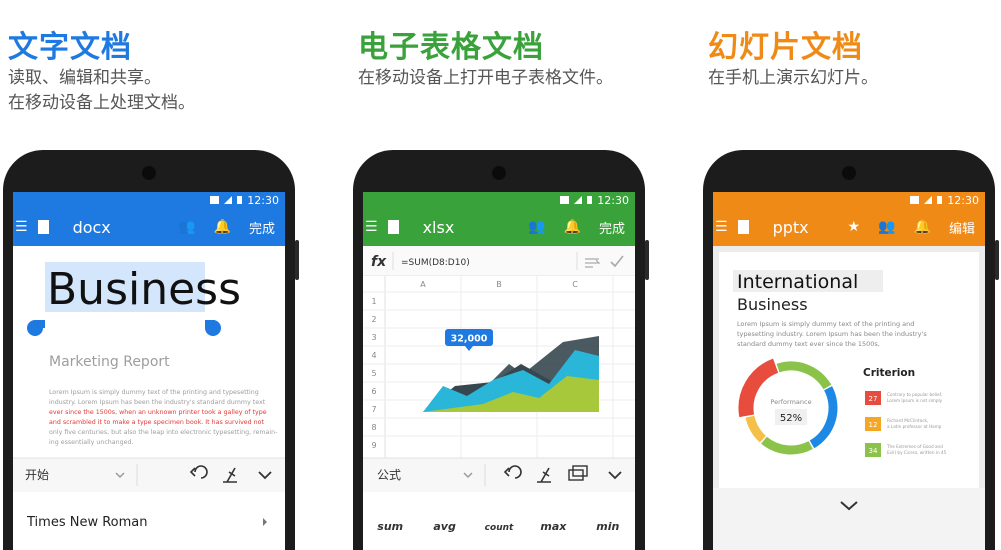 Image resolution: width=1001 pixels, height=550 pixels. I want to click on toolbar-tab-label: 开始, so click(37, 475).